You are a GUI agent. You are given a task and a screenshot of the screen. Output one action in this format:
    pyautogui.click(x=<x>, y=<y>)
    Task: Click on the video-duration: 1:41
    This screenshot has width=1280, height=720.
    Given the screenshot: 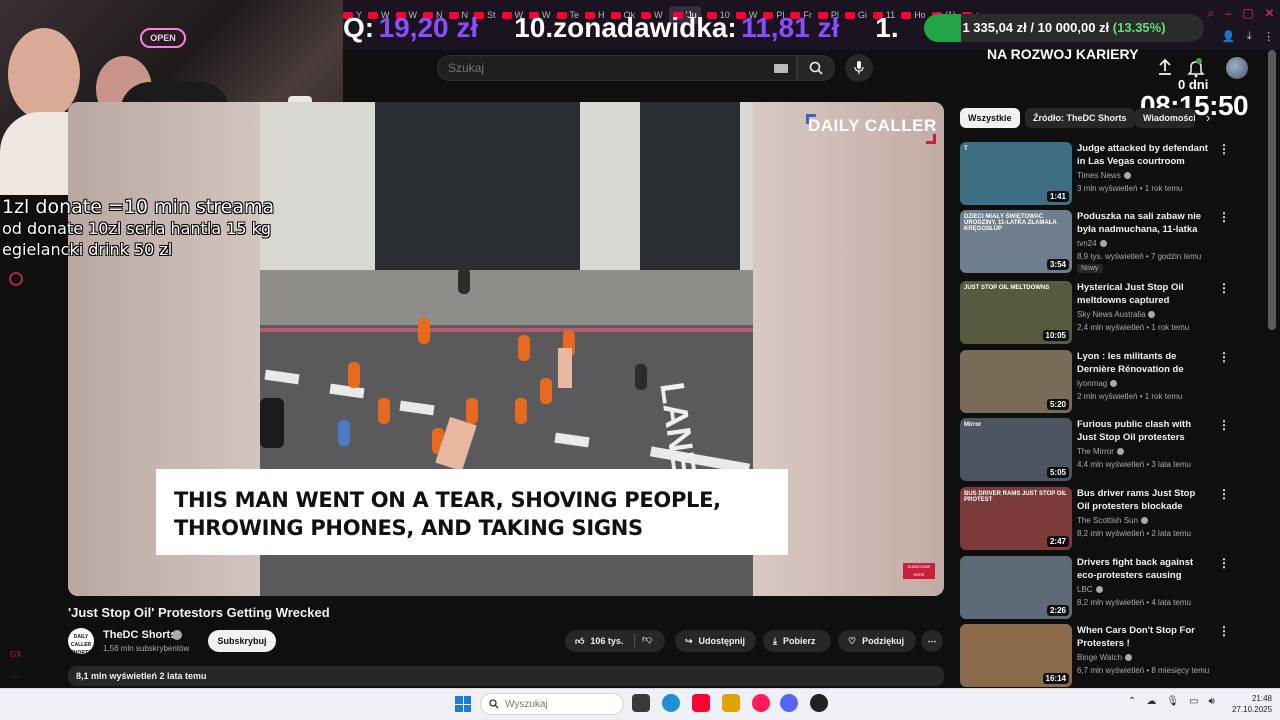 What is the action you would take?
    pyautogui.click(x=1057, y=196)
    